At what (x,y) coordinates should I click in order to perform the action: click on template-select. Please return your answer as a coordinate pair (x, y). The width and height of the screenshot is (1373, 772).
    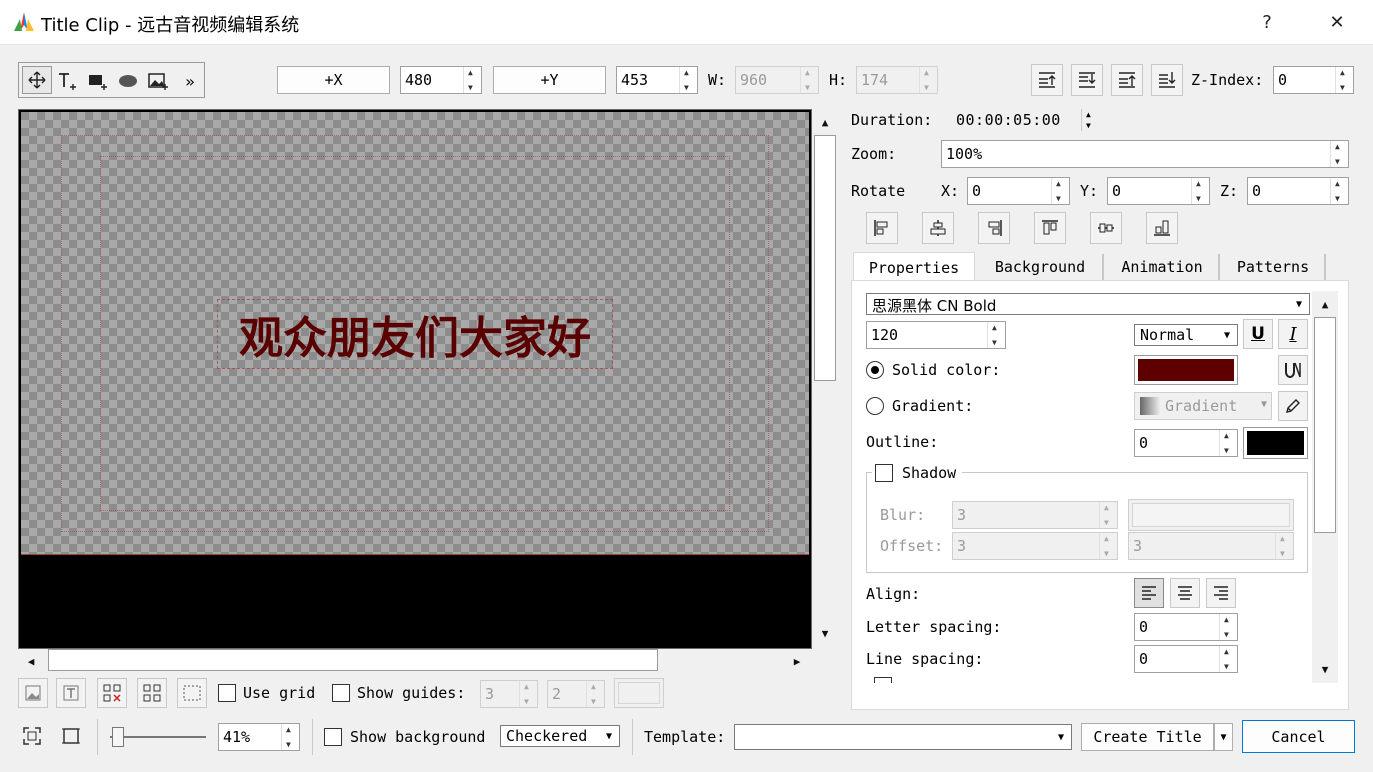
    Looking at the image, I should click on (903, 737).